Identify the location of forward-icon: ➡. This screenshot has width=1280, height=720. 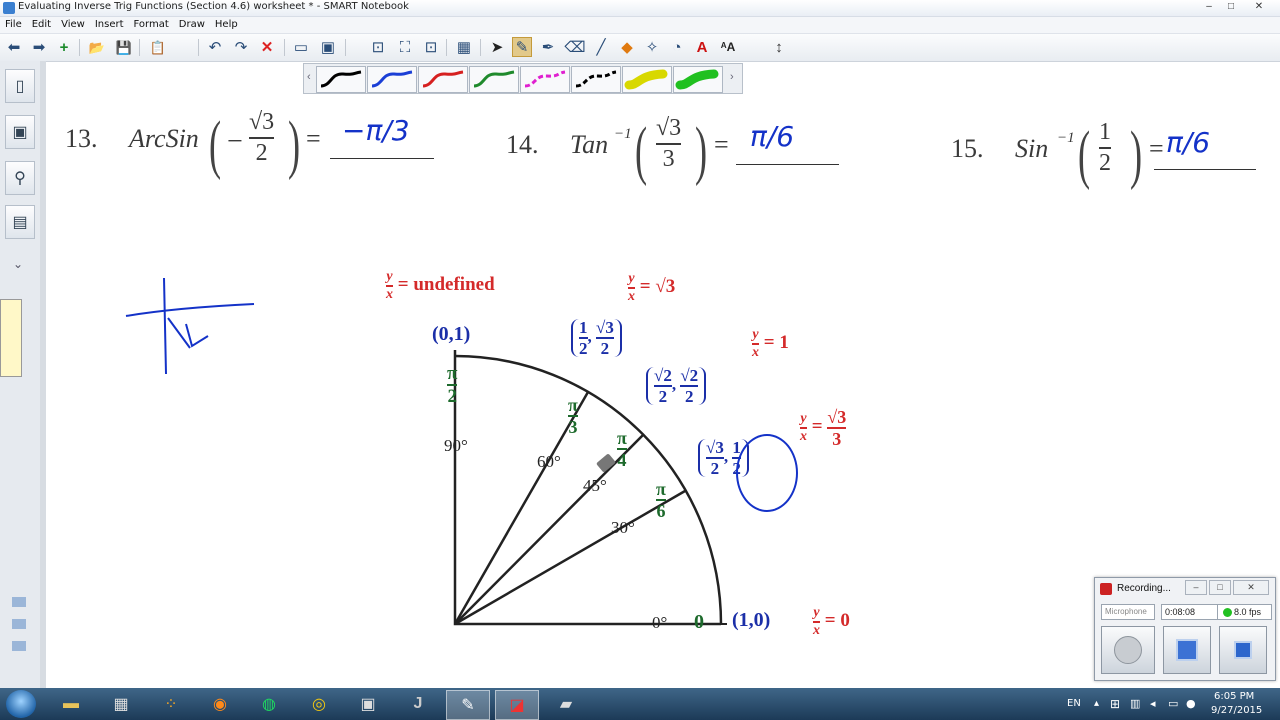
(39, 47).